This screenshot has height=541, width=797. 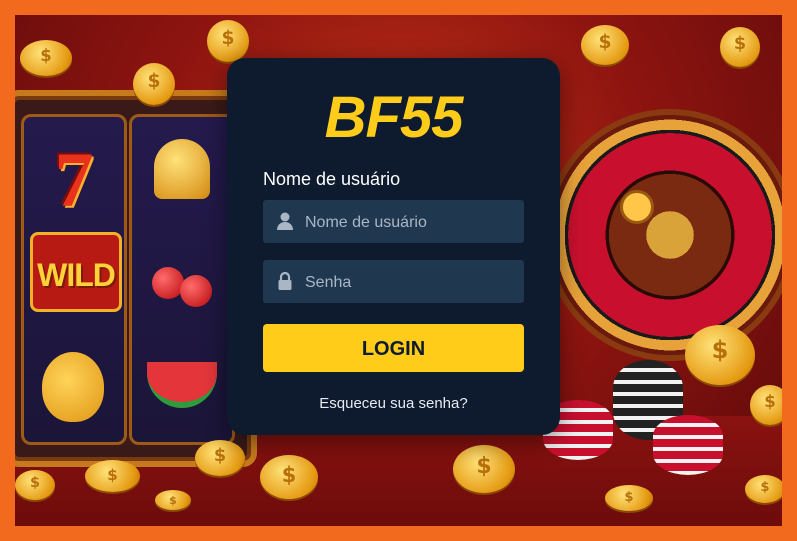 I want to click on username-label: Nome de usuário, so click(x=332, y=179).